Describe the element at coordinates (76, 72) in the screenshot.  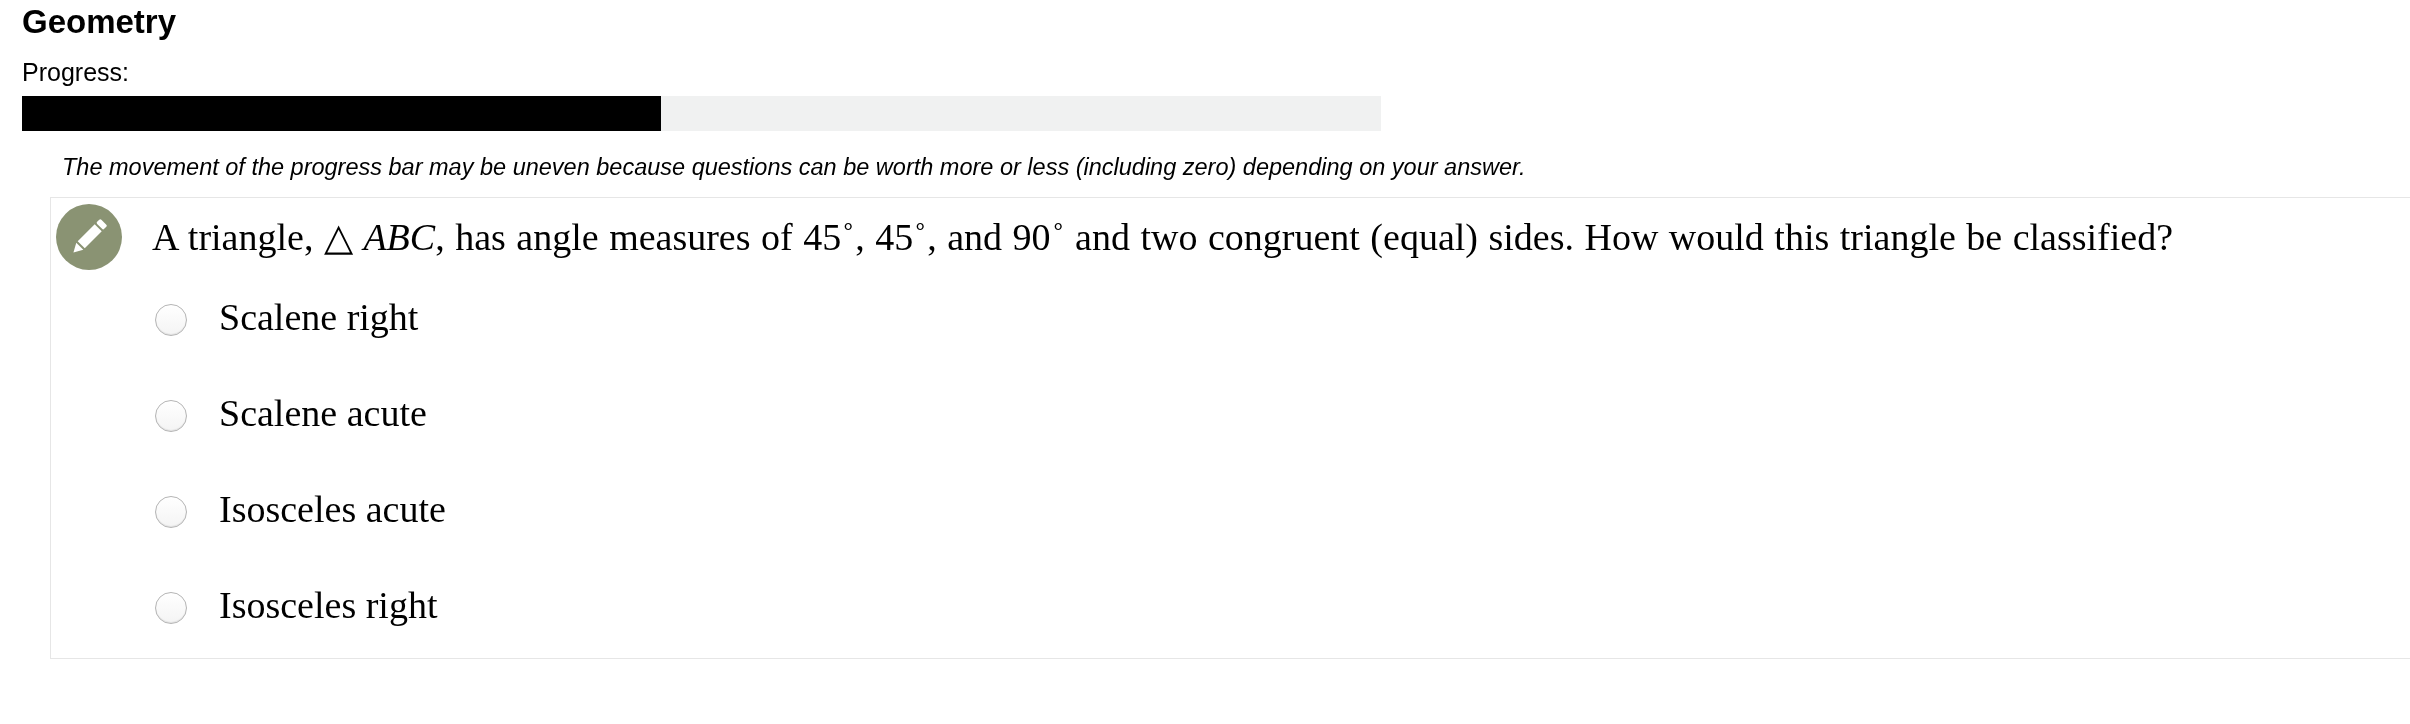
I see `progress-label: Progress:` at that location.